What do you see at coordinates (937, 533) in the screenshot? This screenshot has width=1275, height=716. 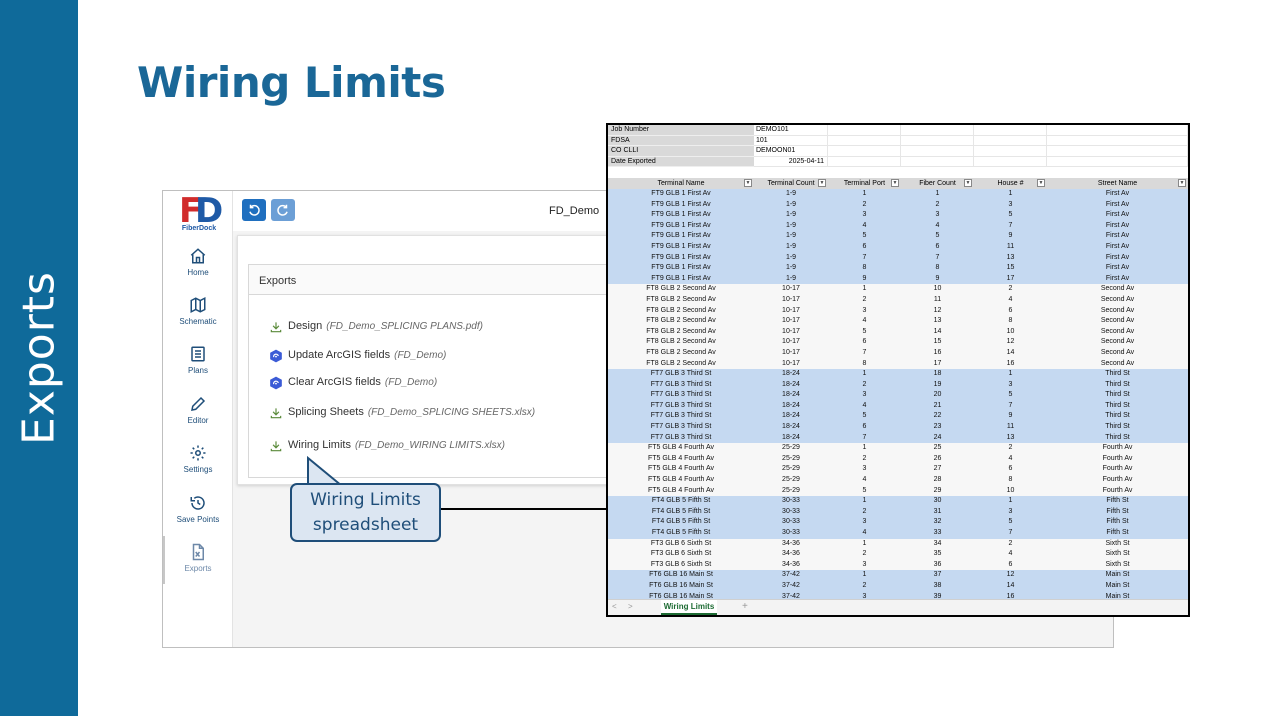 I see `table-cell: 33` at bounding box center [937, 533].